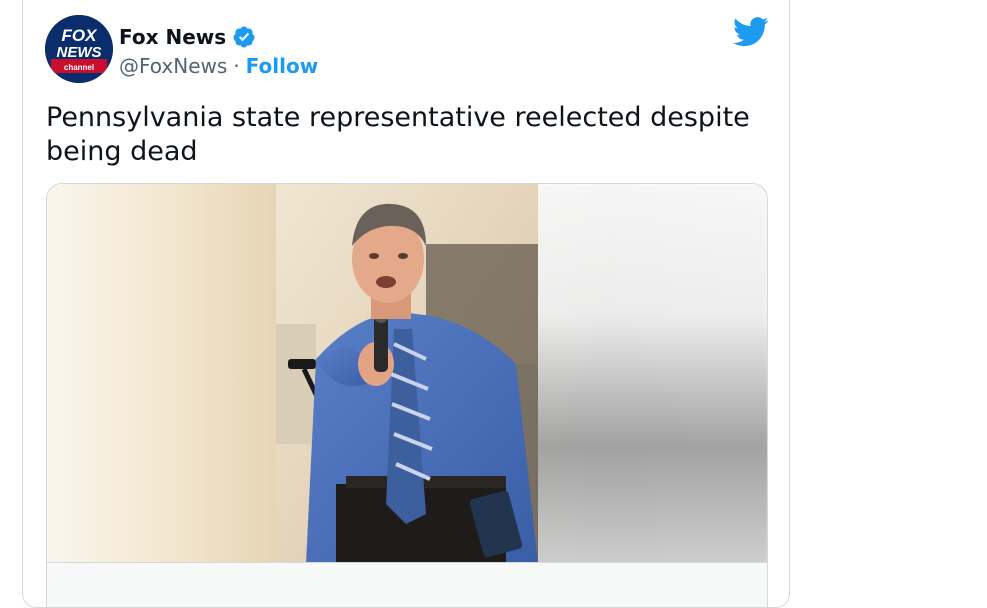 This screenshot has height=608, width=987. I want to click on verified-badge-icon, so click(244, 37).